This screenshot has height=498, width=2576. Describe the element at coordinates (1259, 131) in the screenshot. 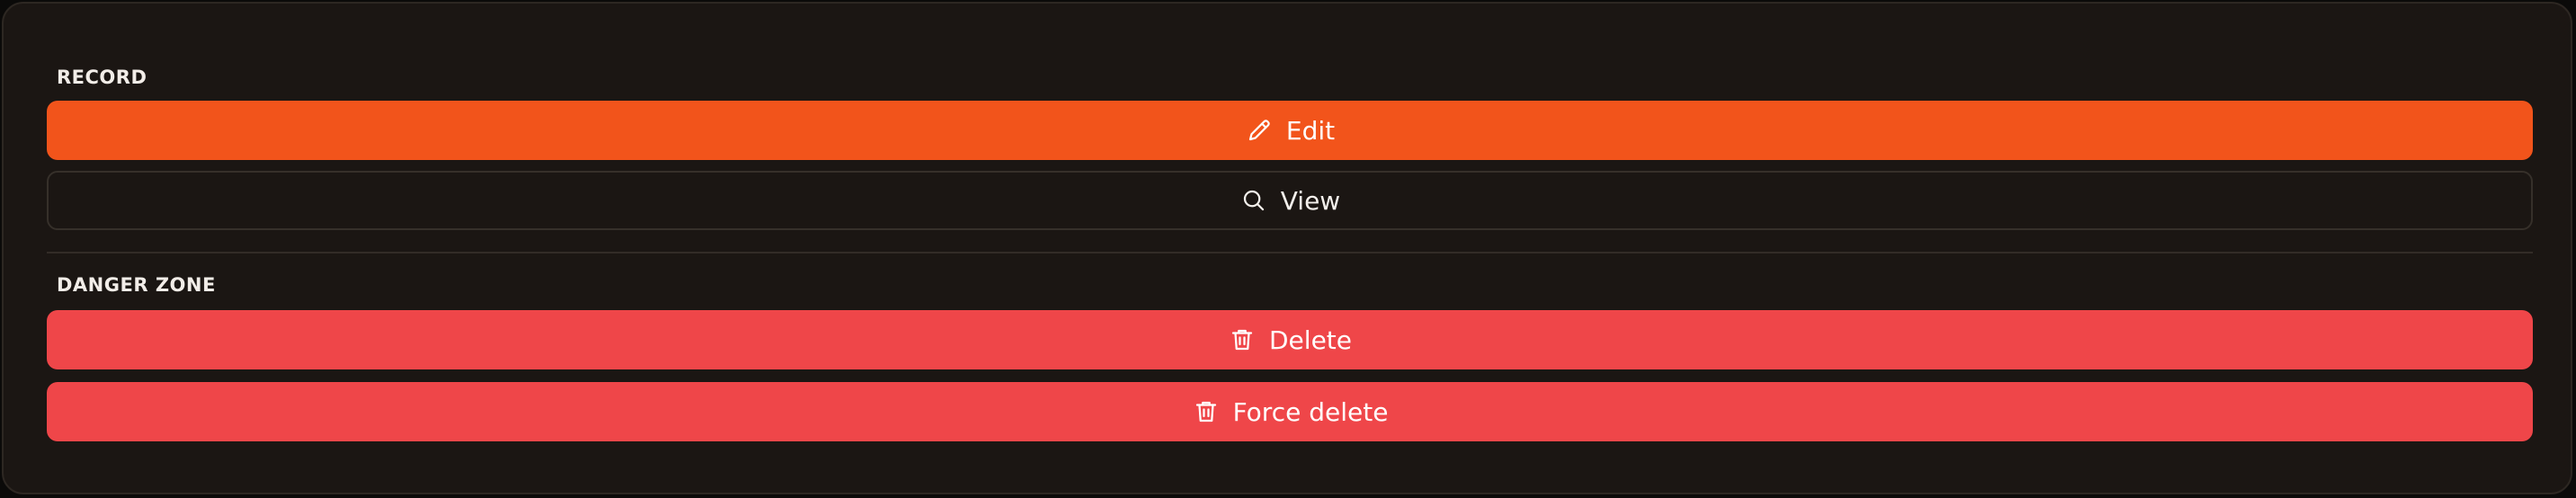

I see `pencil-icon` at that location.